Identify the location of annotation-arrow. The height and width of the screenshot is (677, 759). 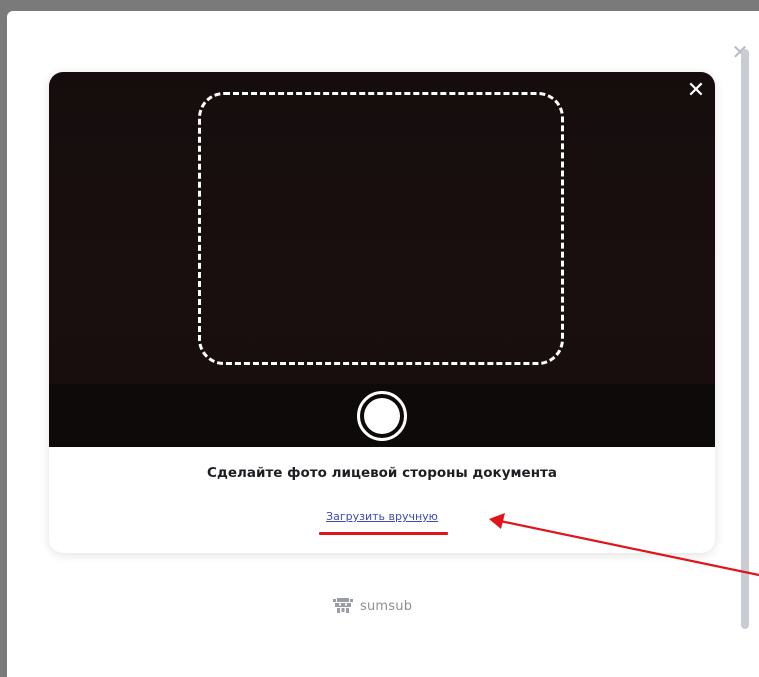
(624, 545).